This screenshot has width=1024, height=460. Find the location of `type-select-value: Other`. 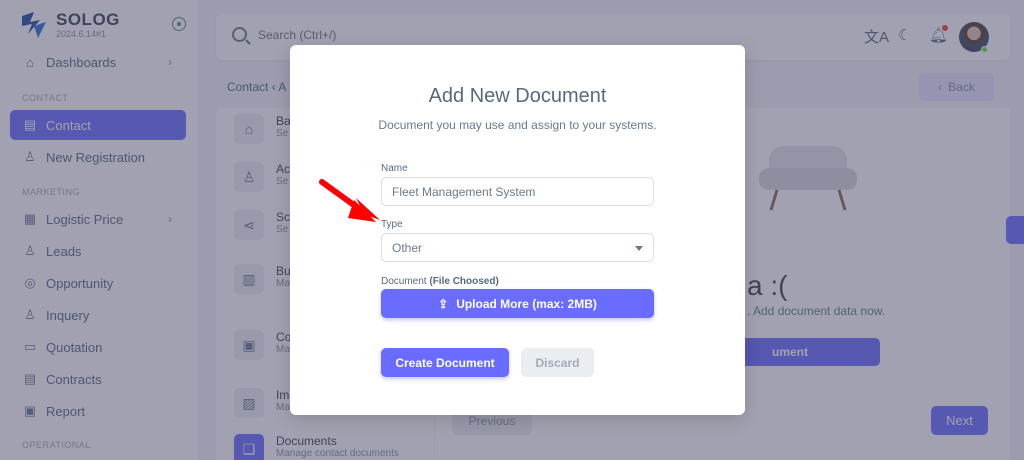

type-select-value: Other is located at coordinates (407, 247).